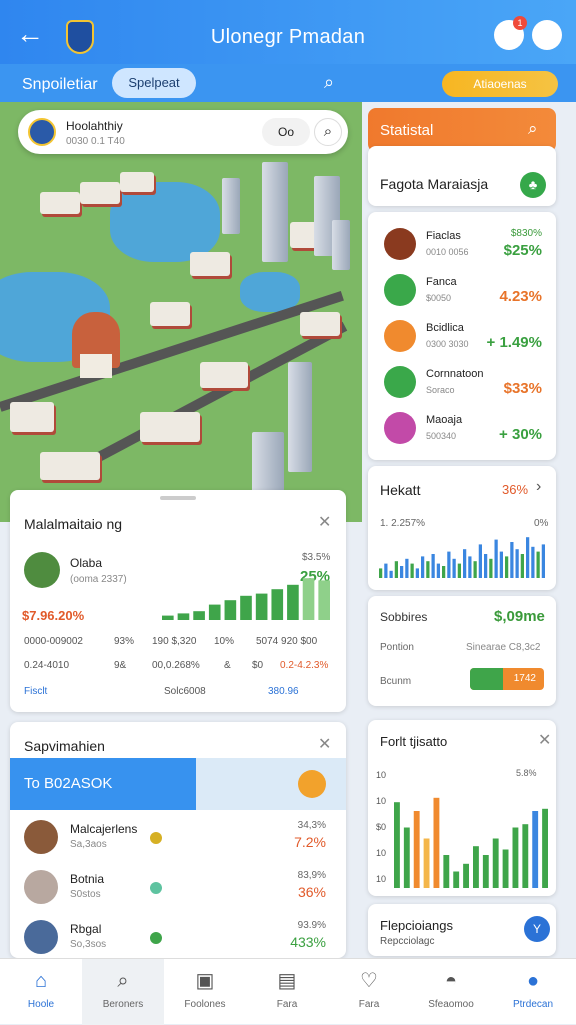 The height and width of the screenshot is (1025, 576). What do you see at coordinates (520, 434) in the screenshot?
I see `ranking-v2: + 30%` at bounding box center [520, 434].